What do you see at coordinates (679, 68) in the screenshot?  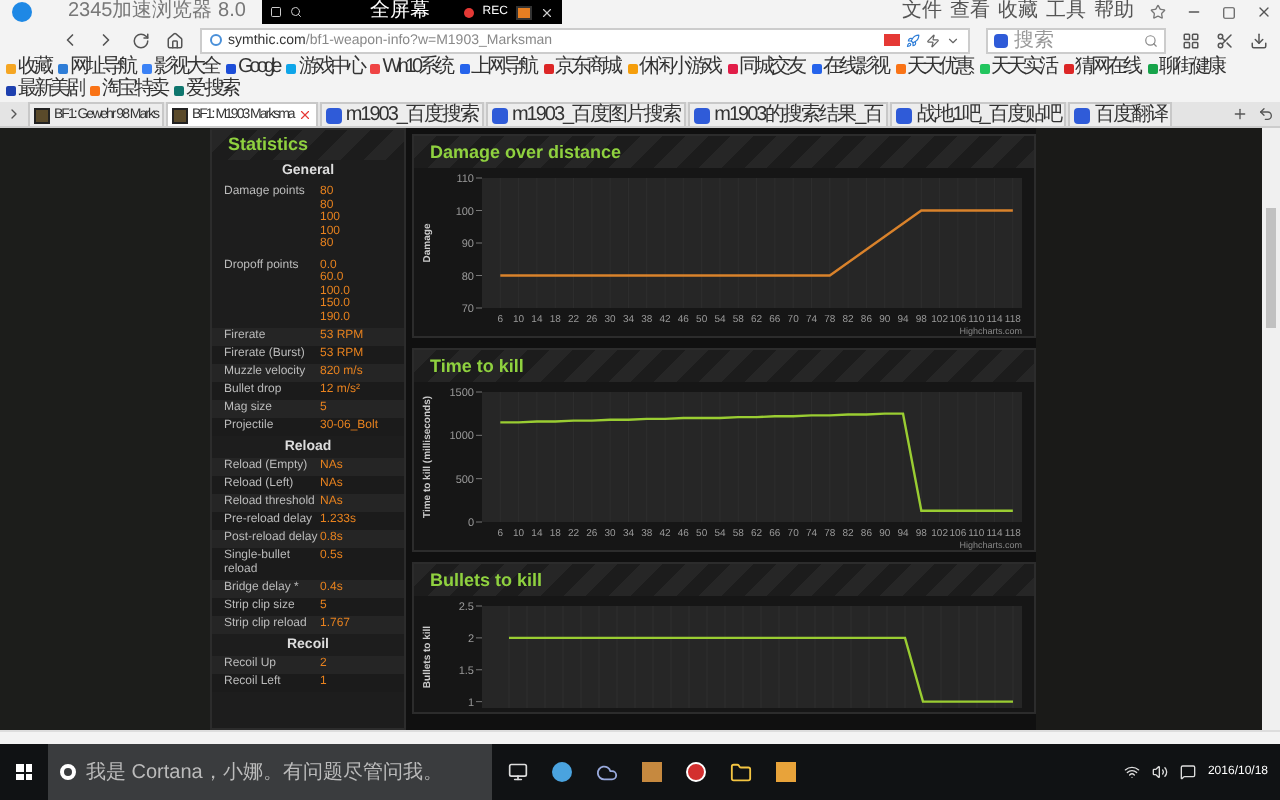 I see `bookmark-link: 休闲小游戏` at bounding box center [679, 68].